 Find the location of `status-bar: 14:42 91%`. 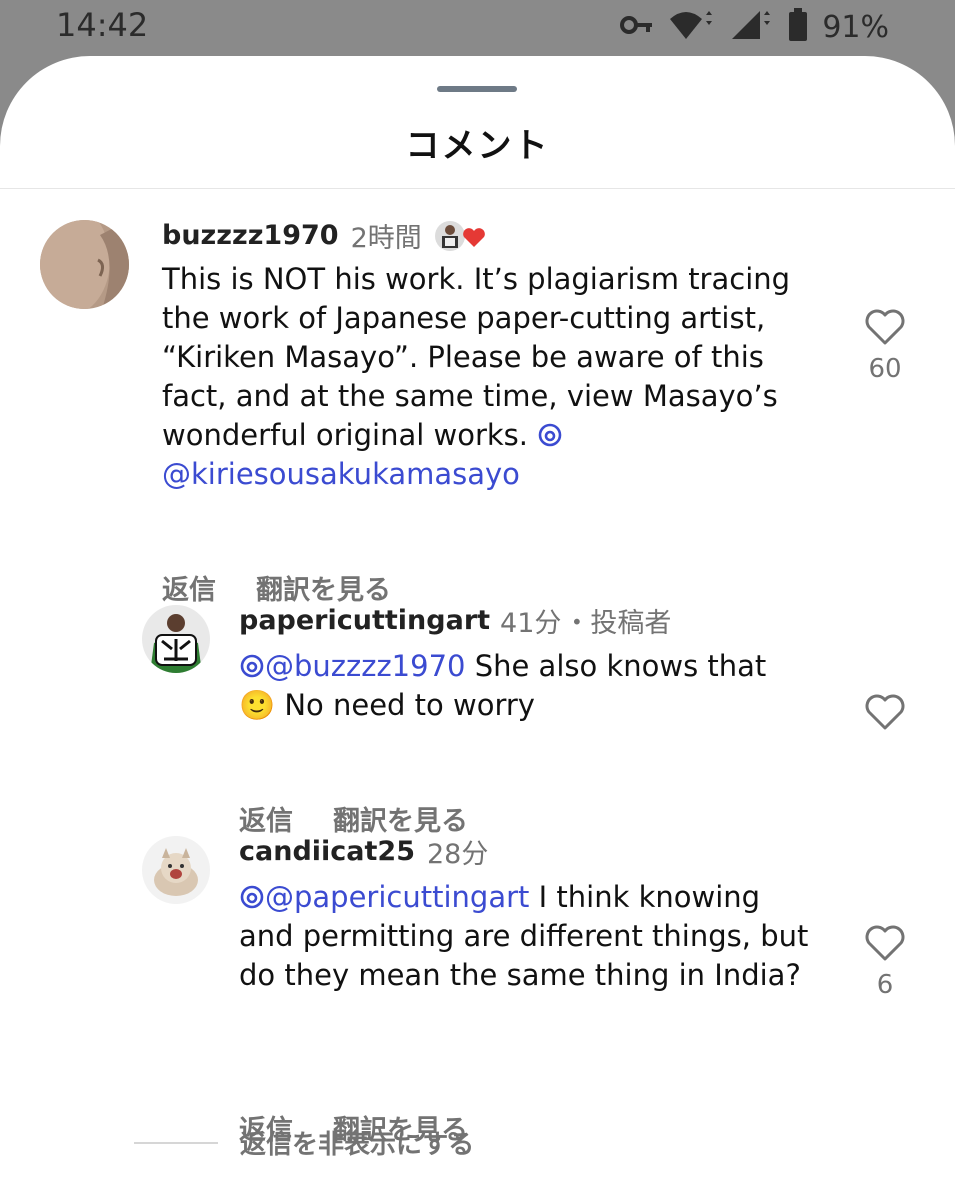

status-bar: 14:42 91% is located at coordinates (477, 28).